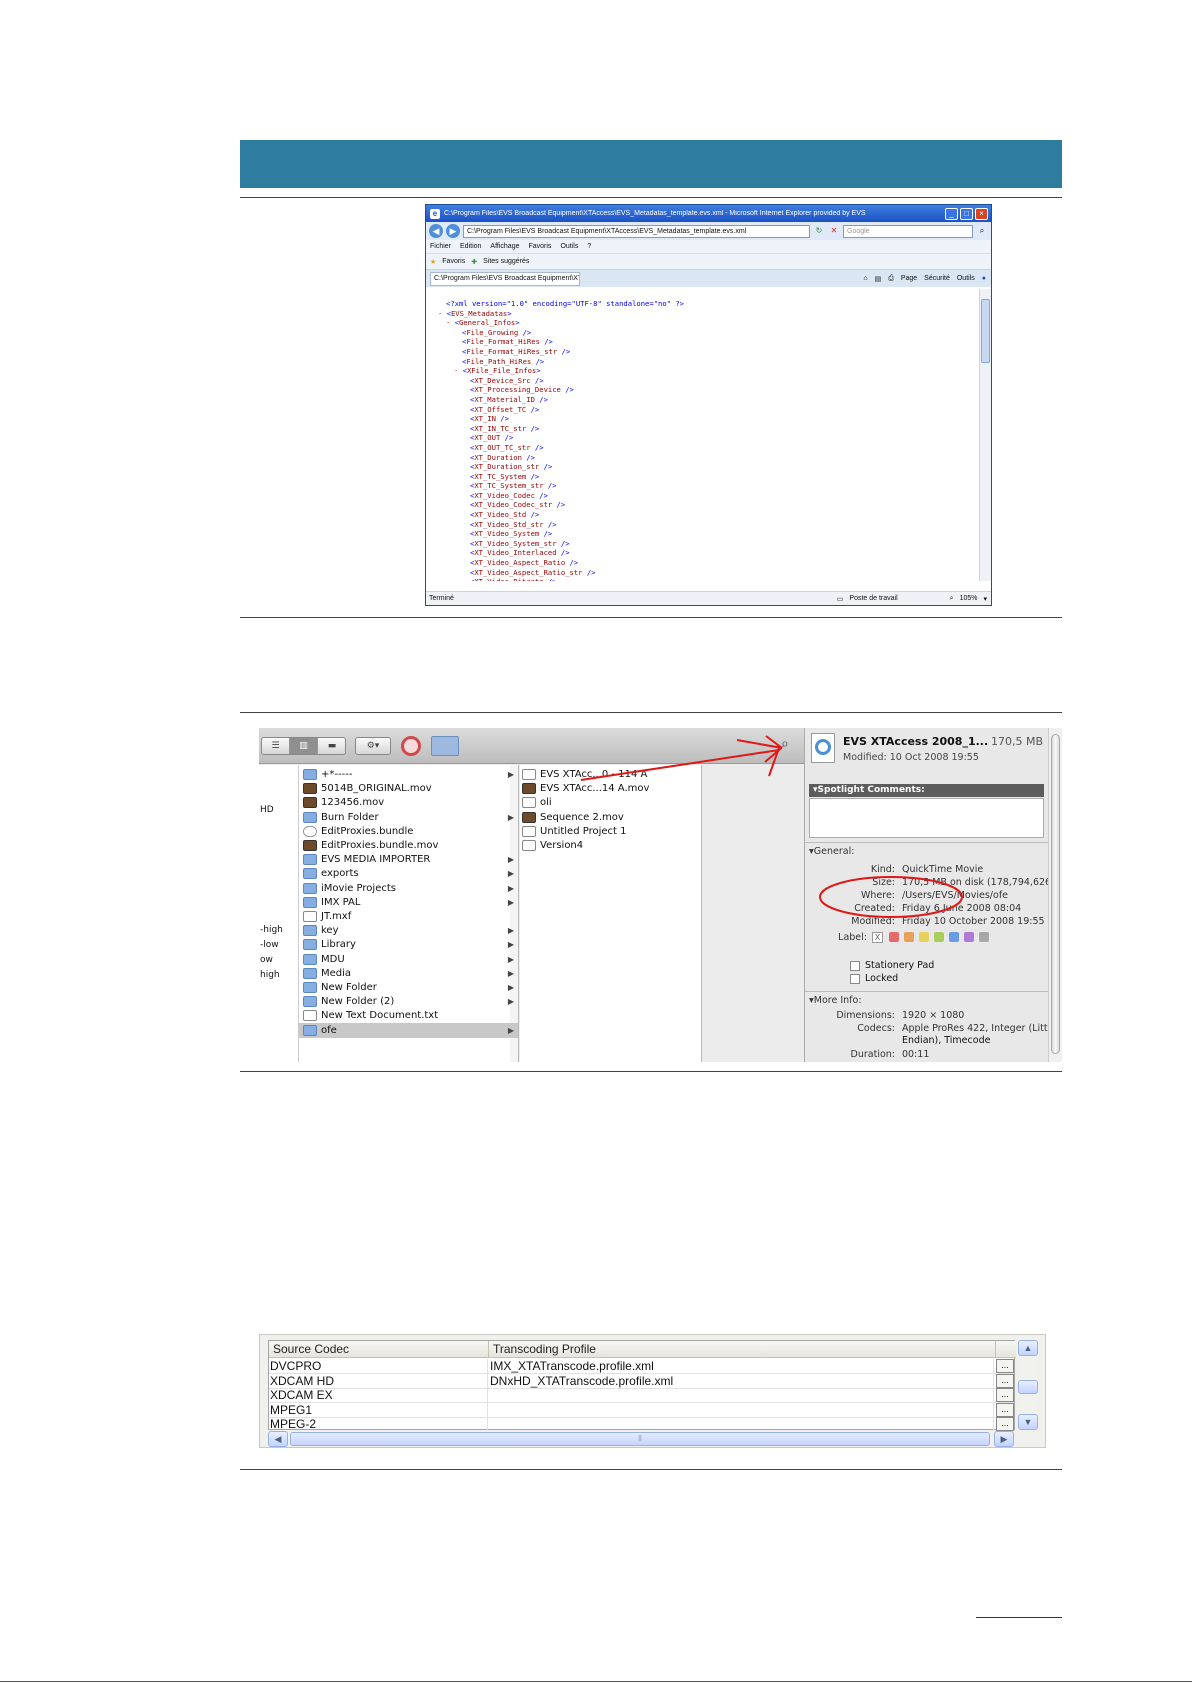  Describe the element at coordinates (926, 818) in the screenshot. I see `spotlight-comments-field` at that location.